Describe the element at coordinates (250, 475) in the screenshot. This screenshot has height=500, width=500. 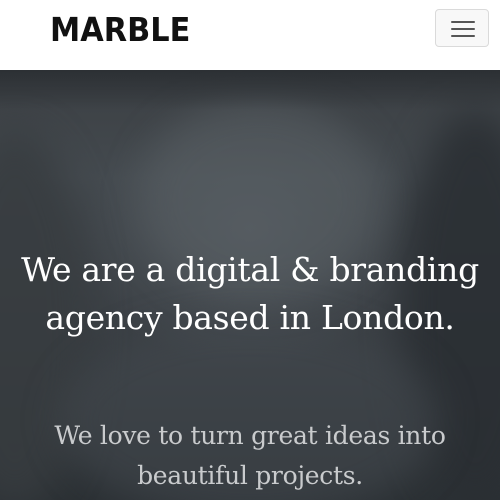
I see `hero-subline-line: beautiful projects.` at that location.